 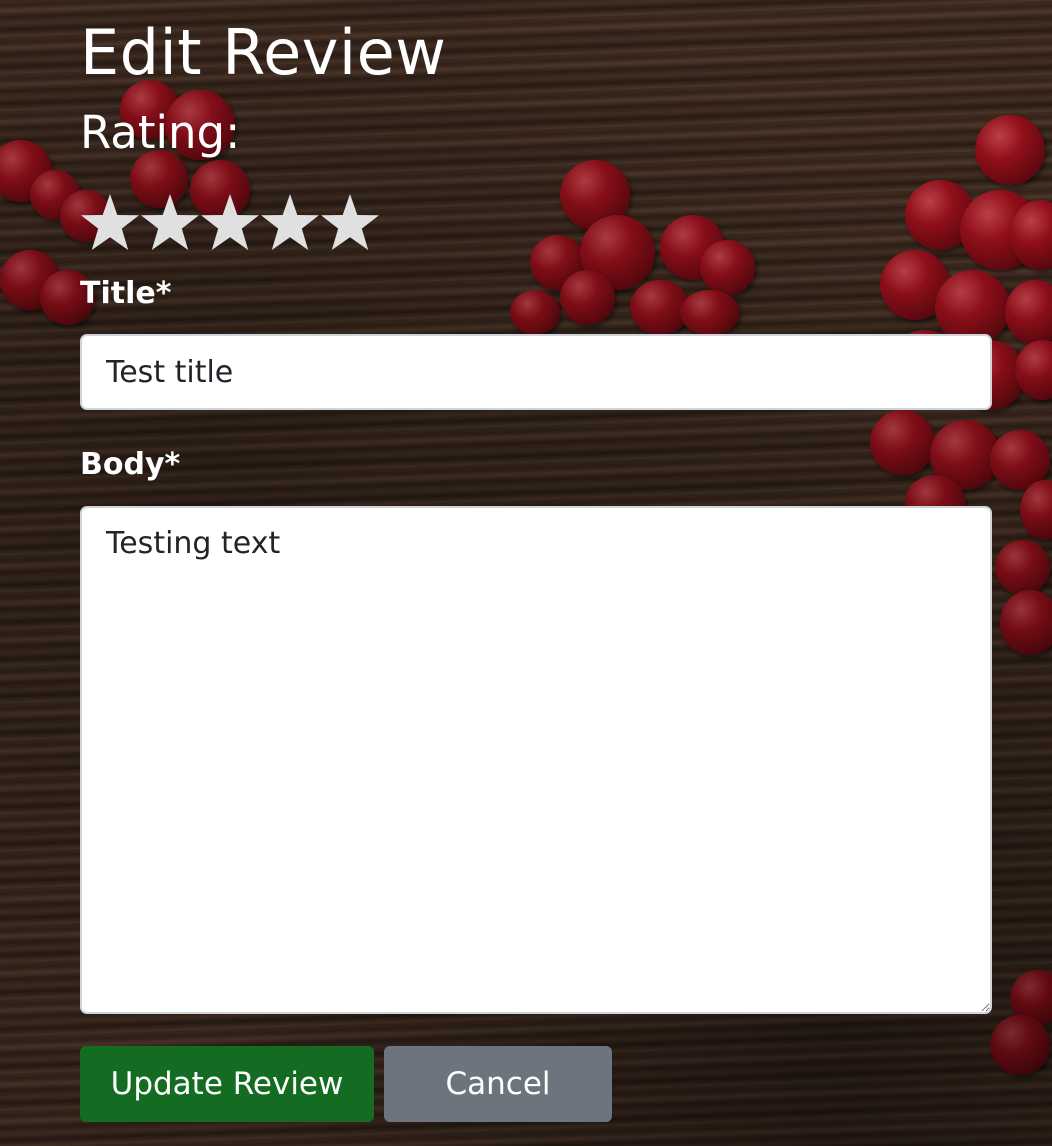 What do you see at coordinates (350, 223) in the screenshot?
I see `star-5-icon` at bounding box center [350, 223].